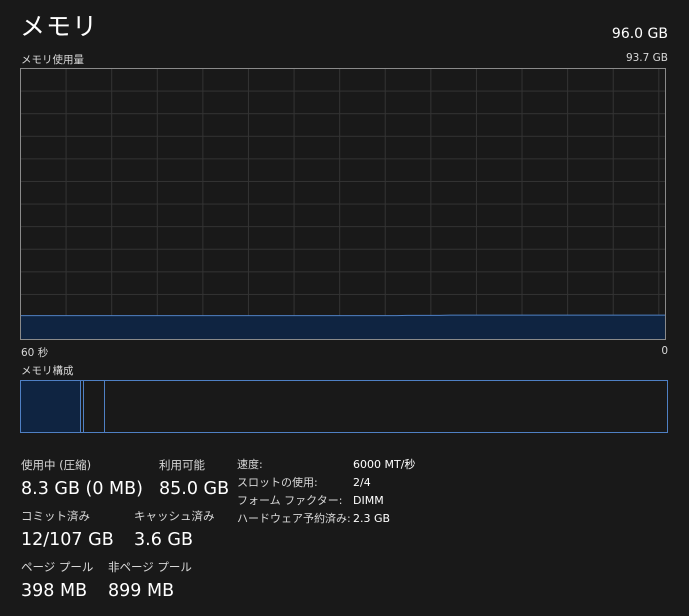  I want to click on composition-modified-segment, so click(83, 406).